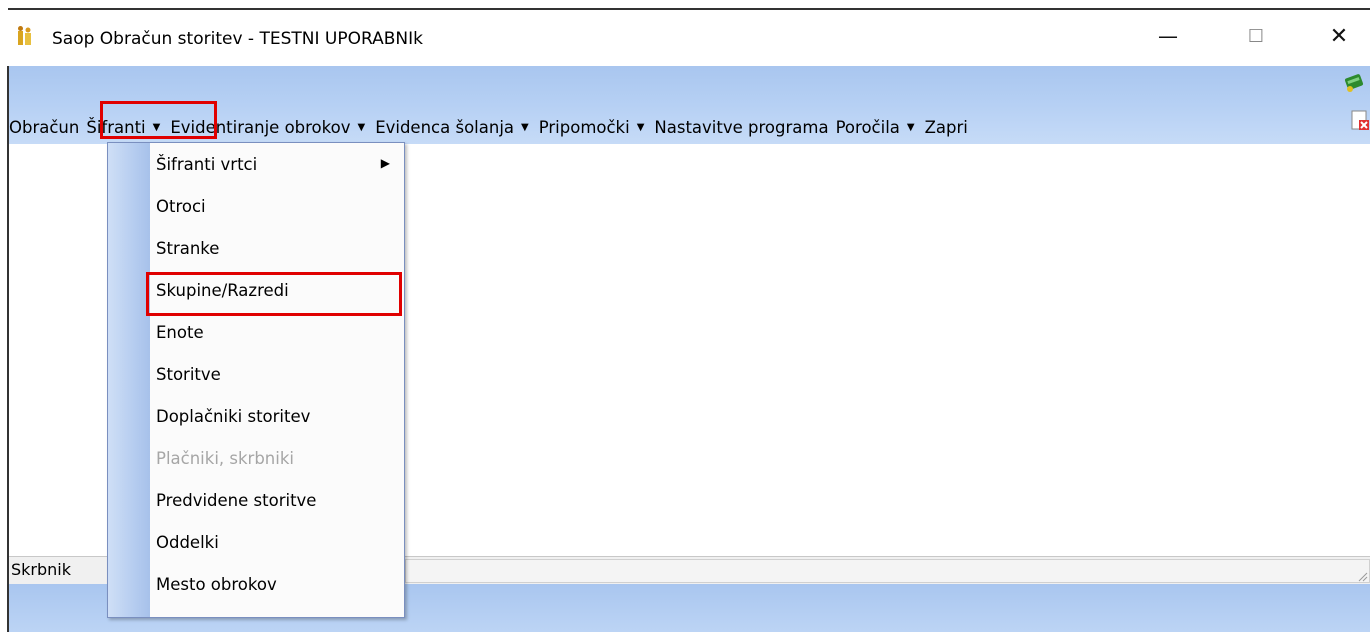  I want to click on dropdown-item-šifranti-vrtci: Šifranti vrtci ▶, so click(280, 164).